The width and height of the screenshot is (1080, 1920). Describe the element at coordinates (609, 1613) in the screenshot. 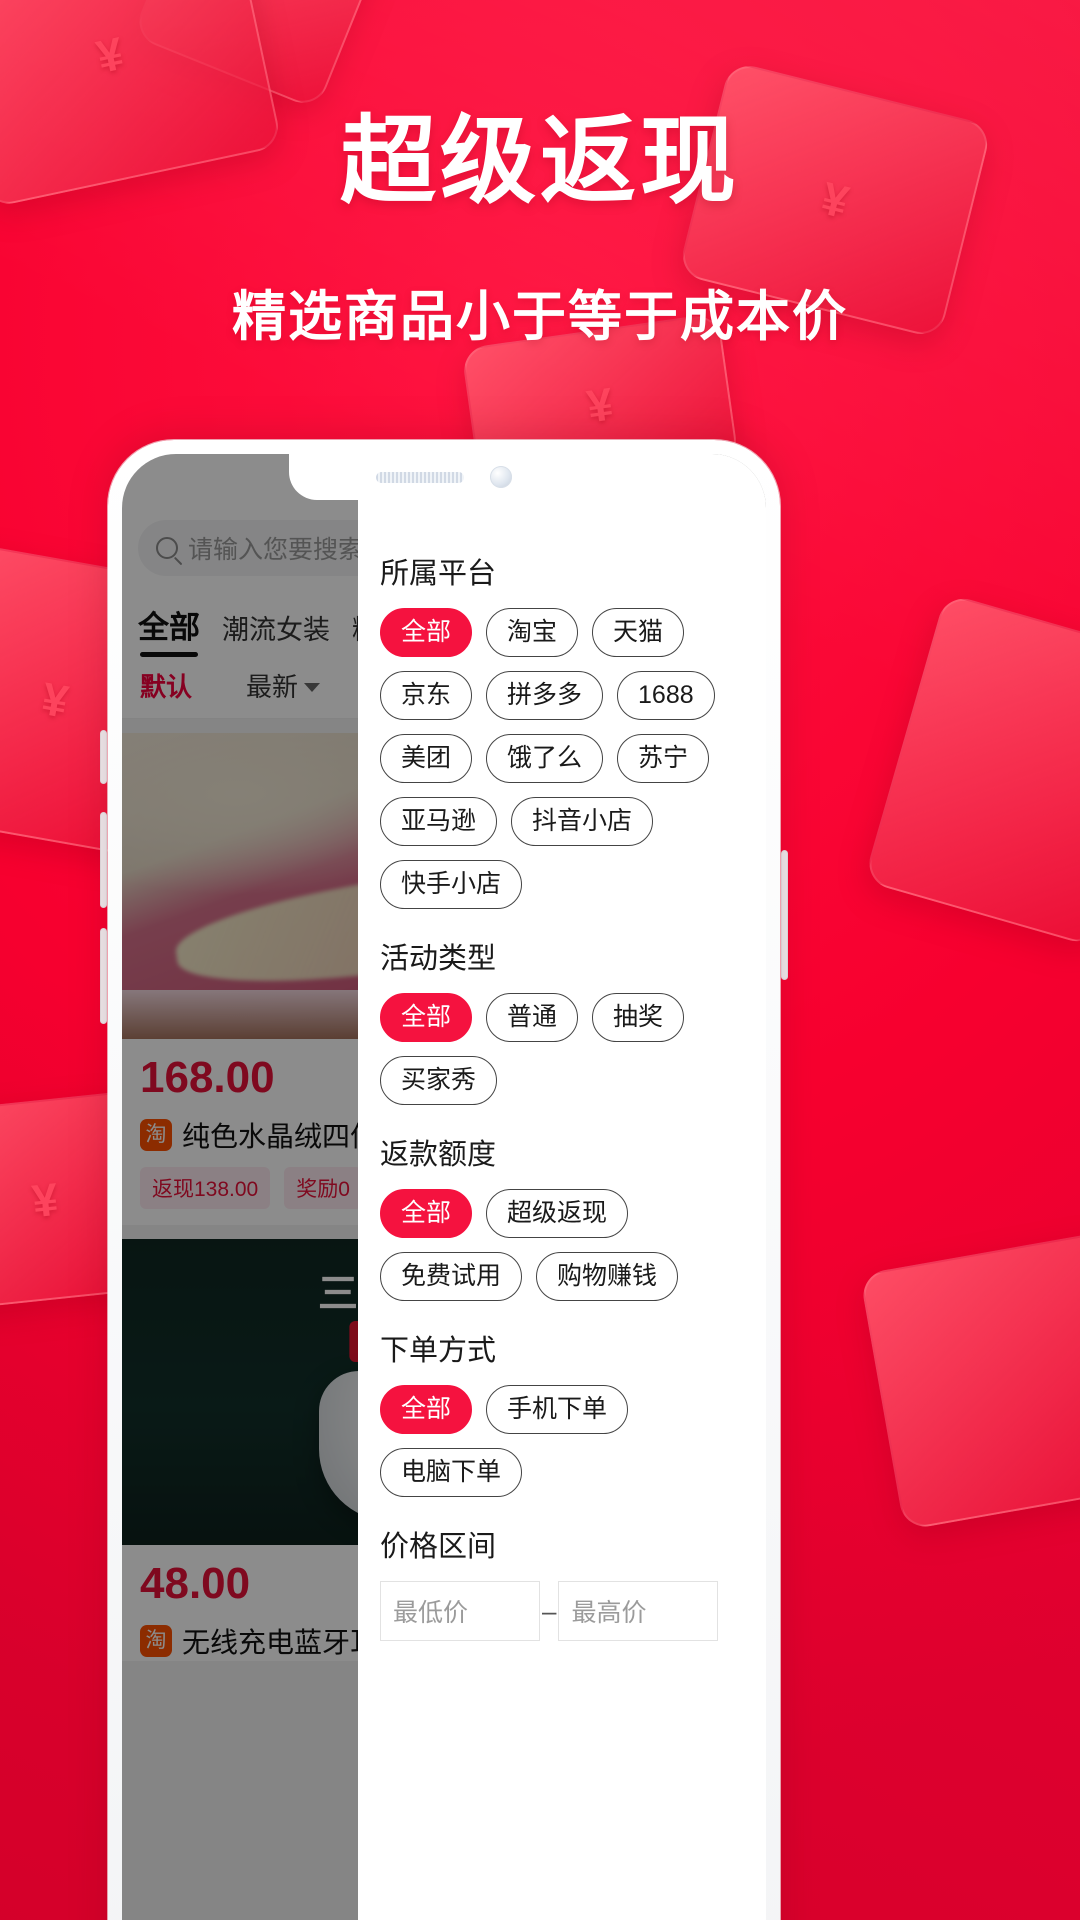

I see `max-price-placeholder: 最高价` at that location.